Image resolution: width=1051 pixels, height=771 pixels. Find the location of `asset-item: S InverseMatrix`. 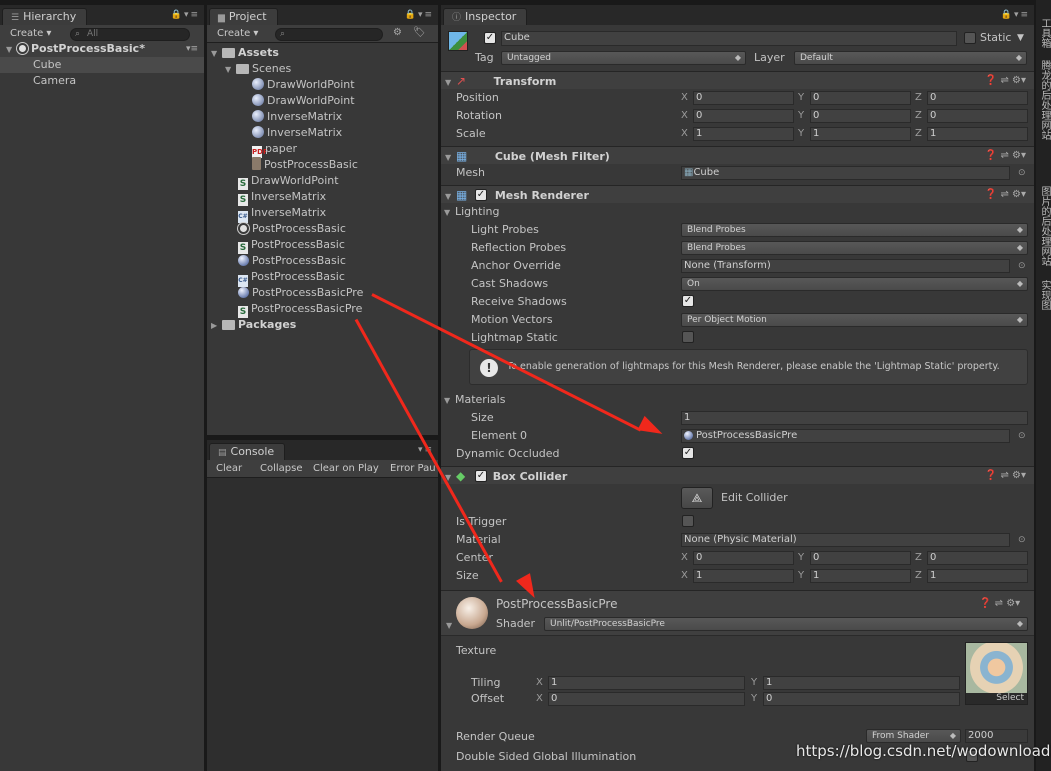

asset-item: S InverseMatrix is located at coordinates (282, 197).